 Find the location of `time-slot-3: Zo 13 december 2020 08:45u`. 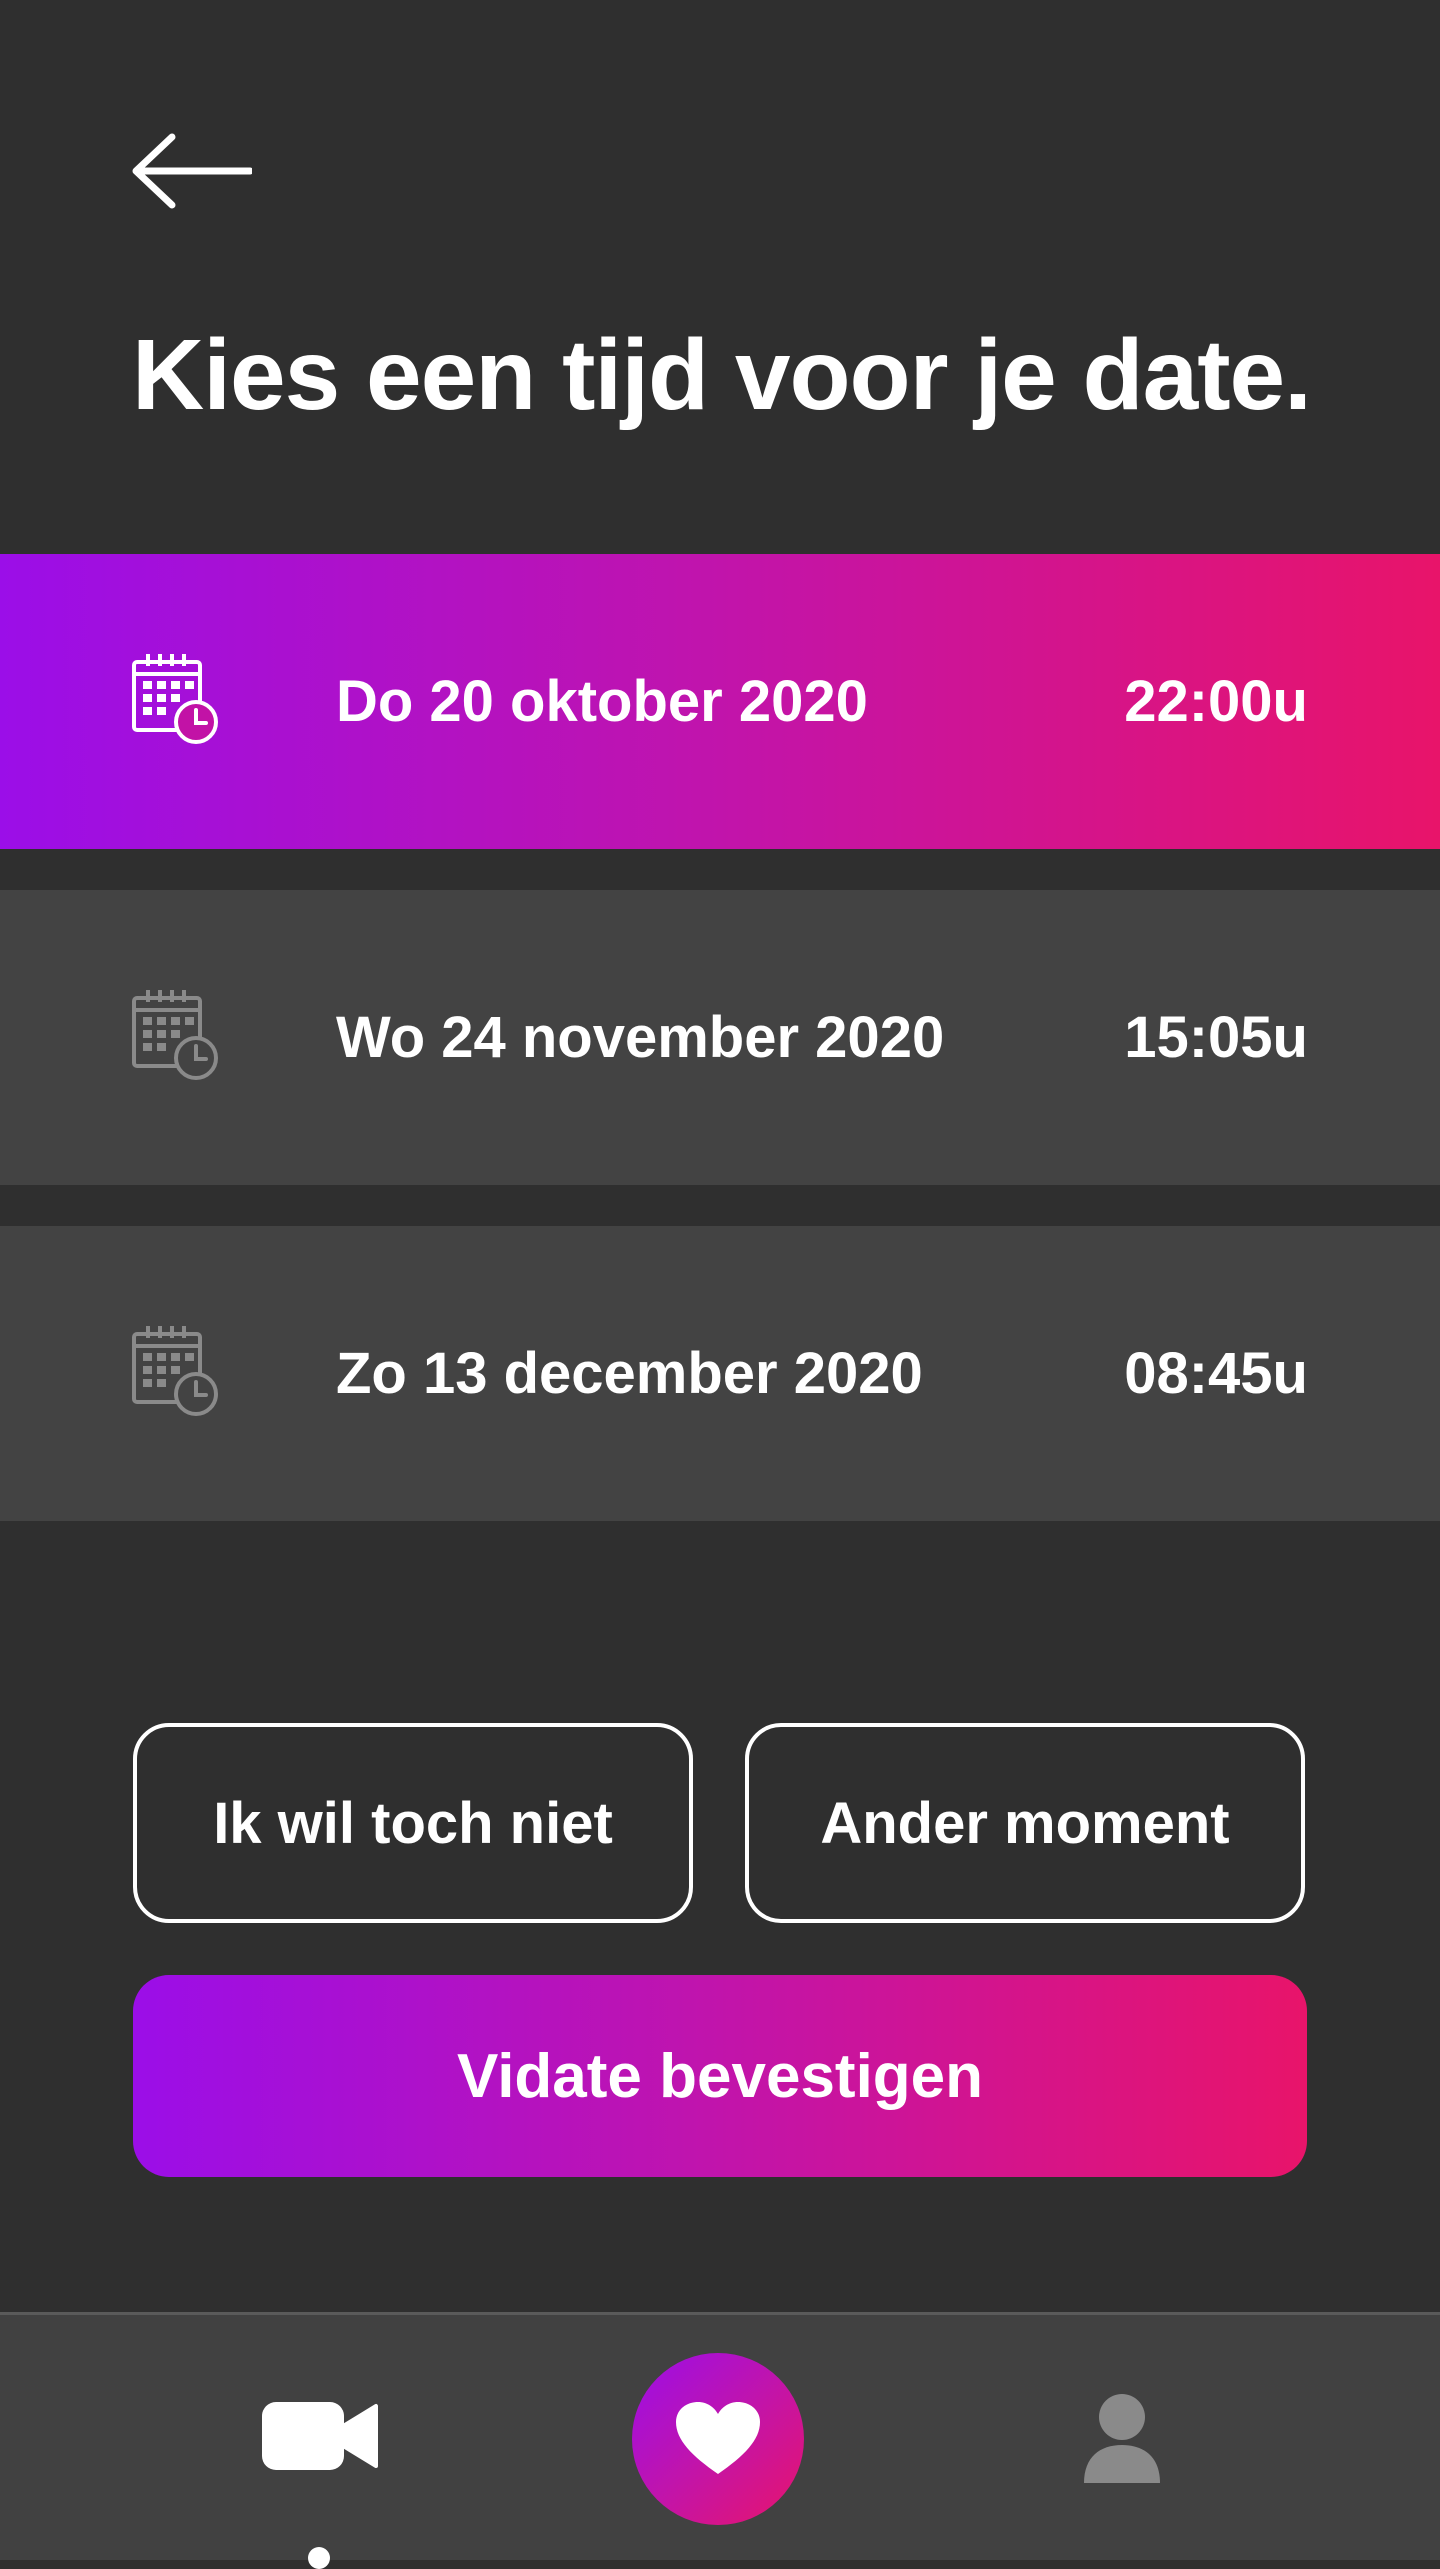

time-slot-3: Zo 13 december 2020 08:45u is located at coordinates (720, 1373).